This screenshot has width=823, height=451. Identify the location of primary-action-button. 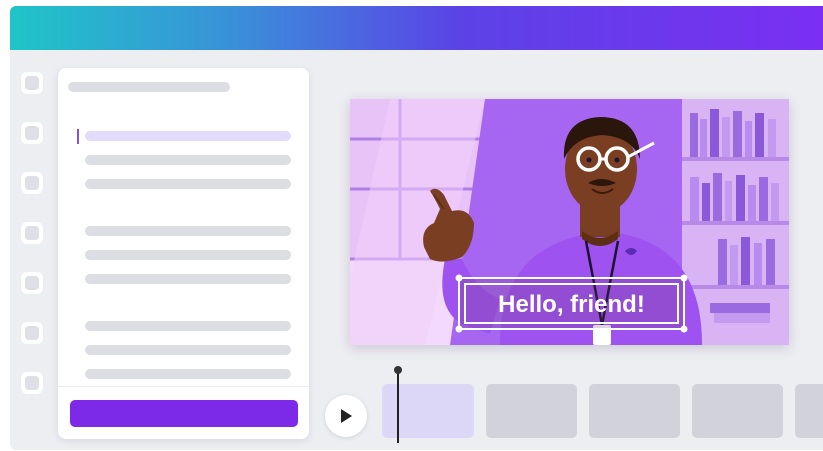
(184, 413).